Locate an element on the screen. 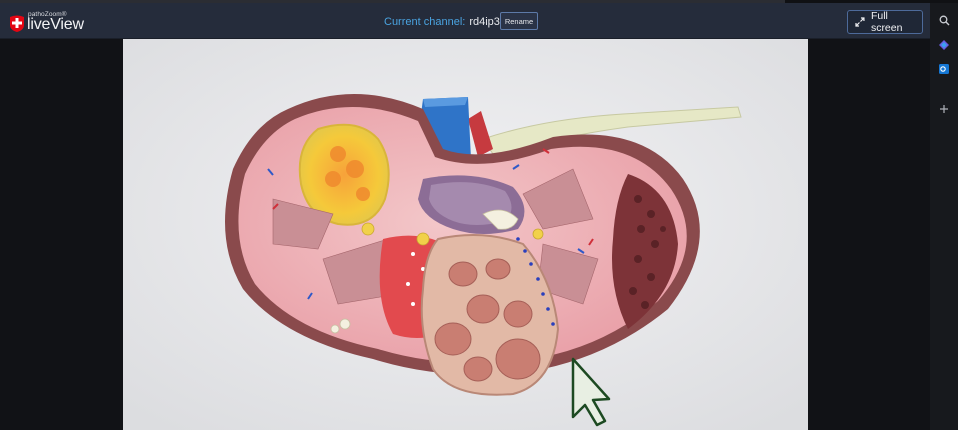 This screenshot has width=958, height=430. logo-cross-icon is located at coordinates (17, 23).